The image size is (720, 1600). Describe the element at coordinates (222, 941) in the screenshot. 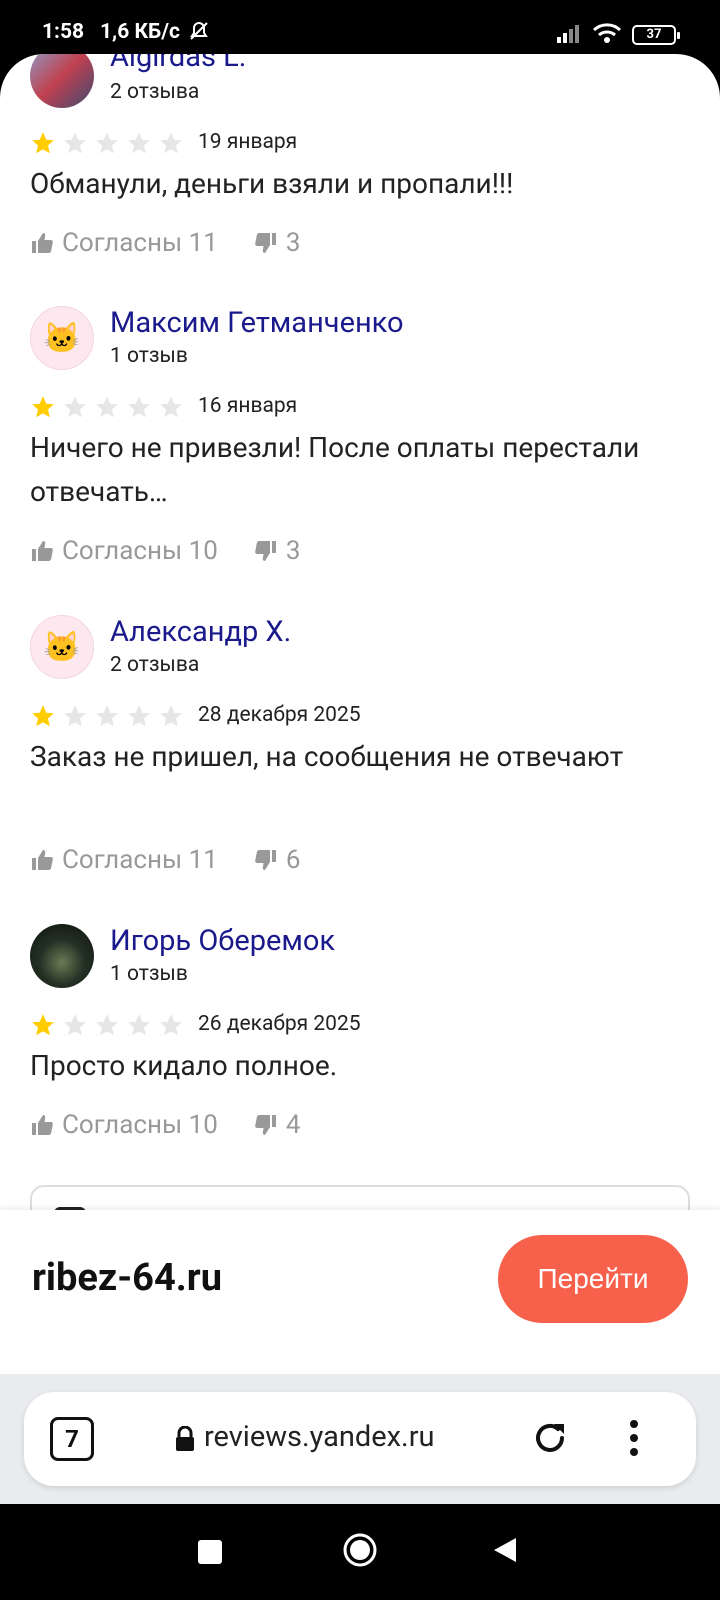

I see `review-author: Игорь Оберемок` at that location.